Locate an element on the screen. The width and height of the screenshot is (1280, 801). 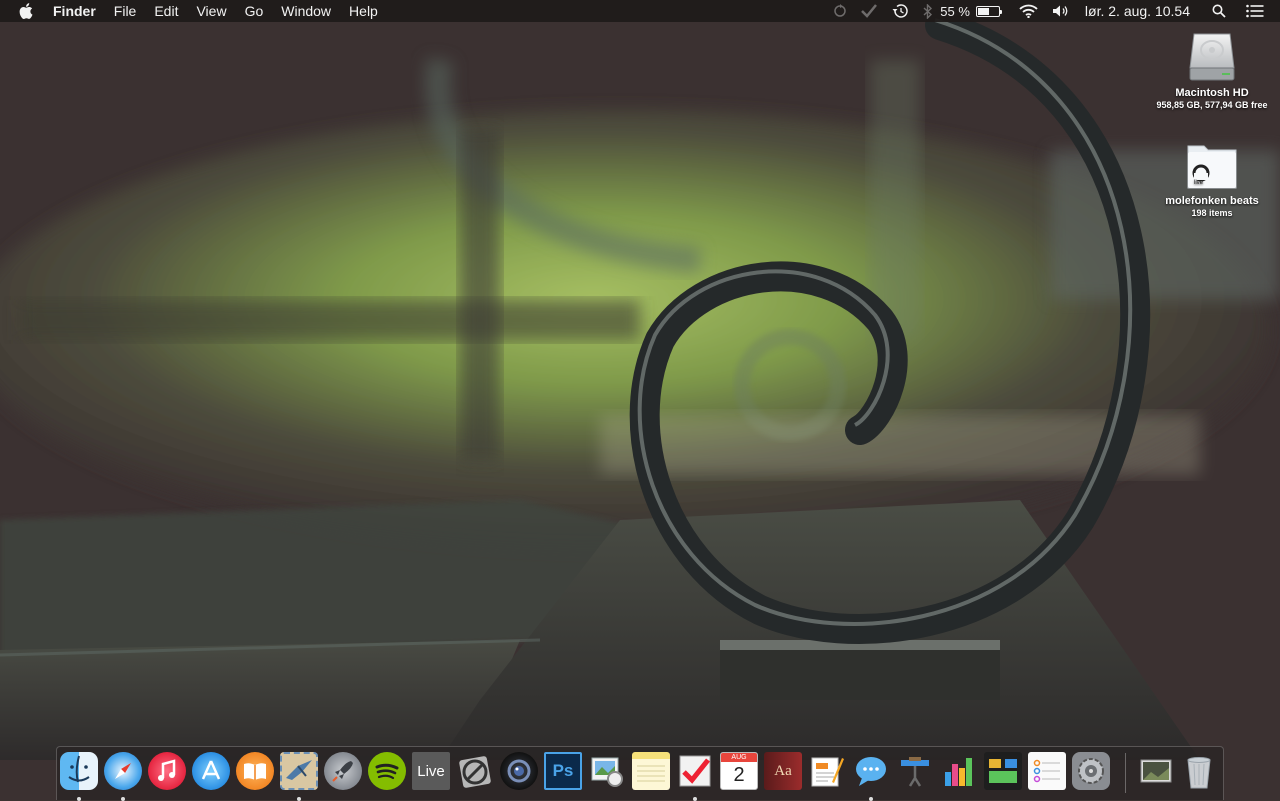
svg-text: live is located at coordinates (1199, 183).